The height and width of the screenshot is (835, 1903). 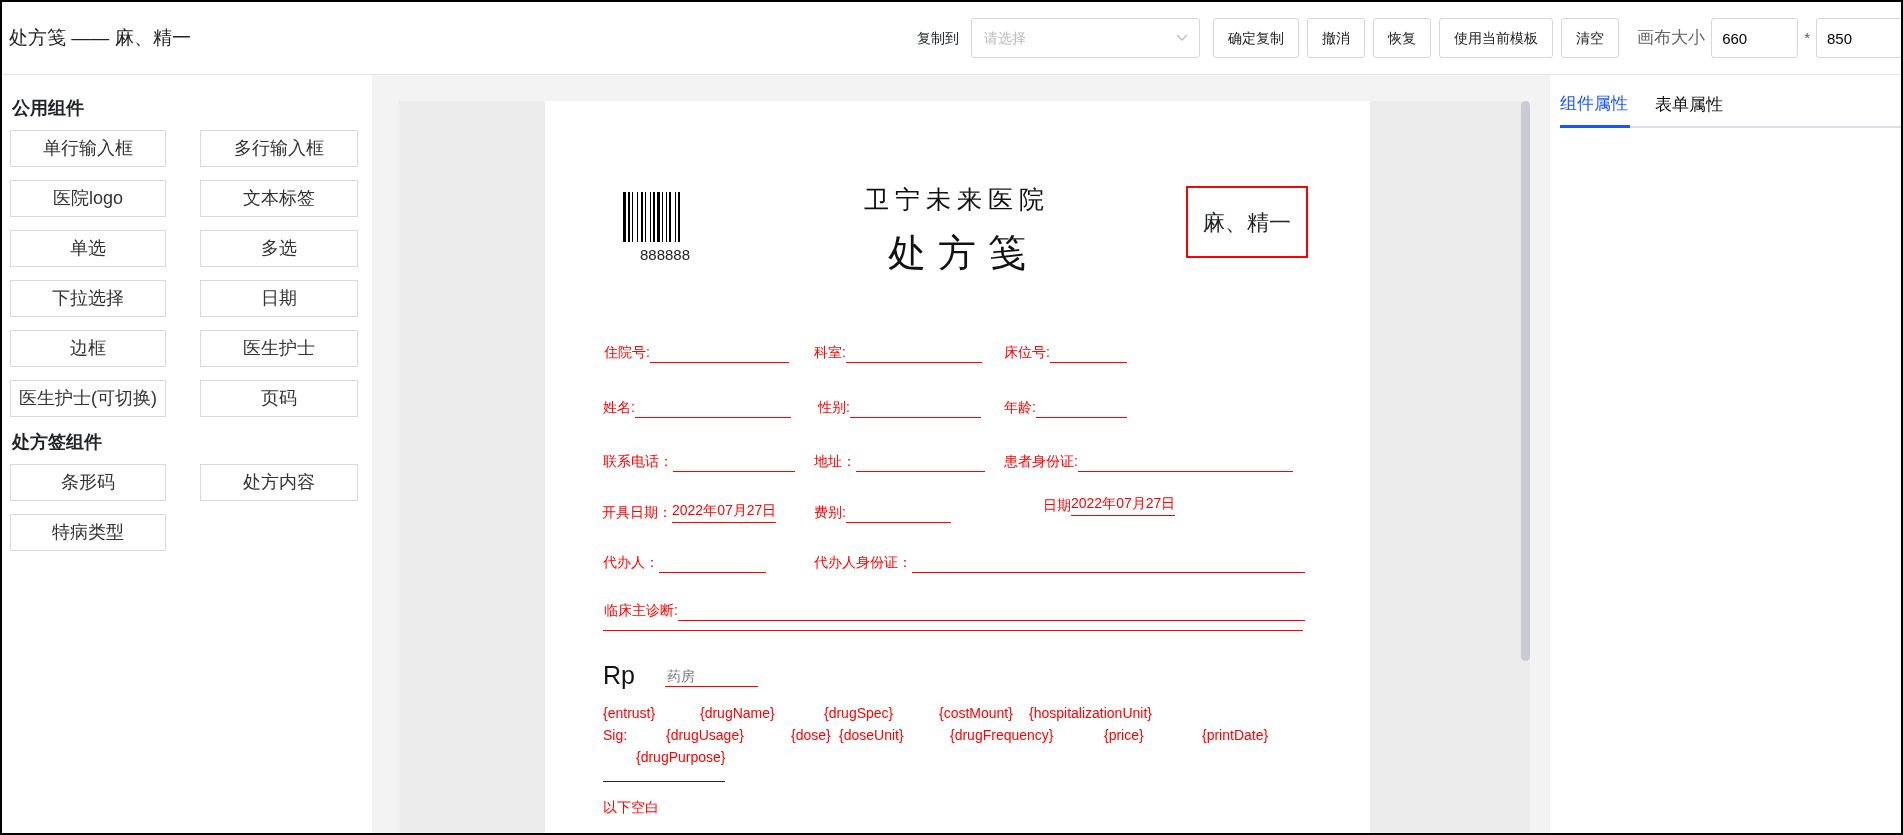 What do you see at coordinates (637, 512) in the screenshot?
I see `field-label: 开具日期：` at bounding box center [637, 512].